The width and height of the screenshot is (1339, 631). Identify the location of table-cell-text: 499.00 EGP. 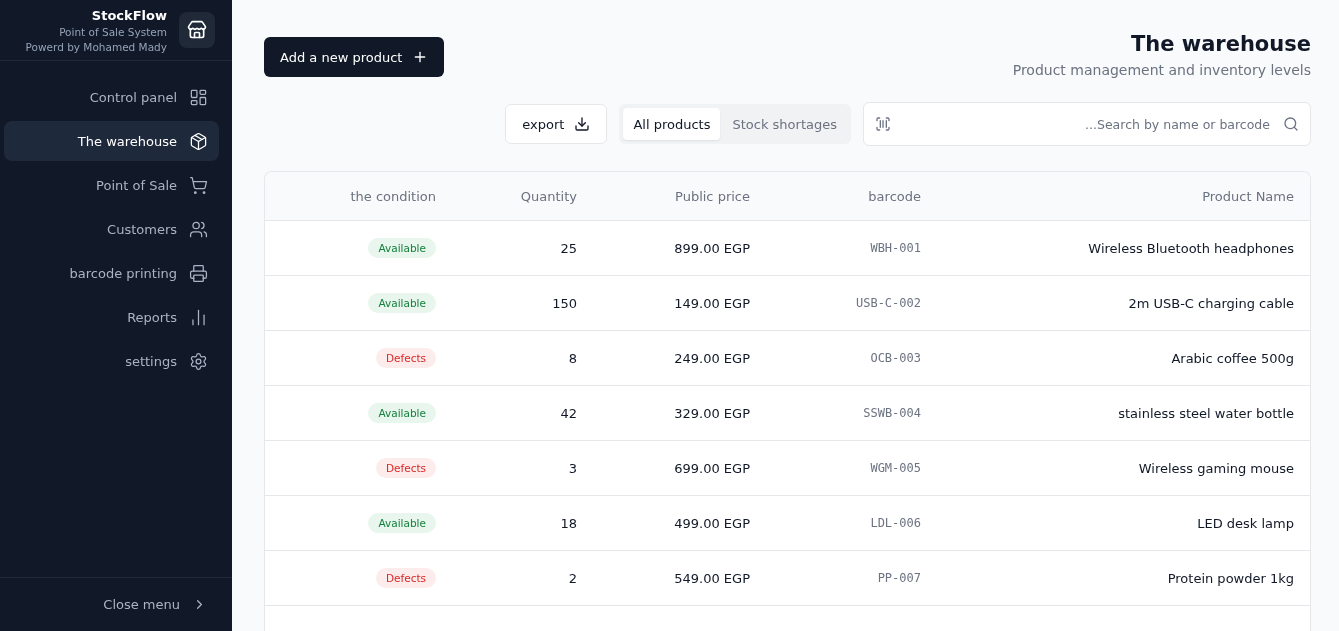
(711, 523).